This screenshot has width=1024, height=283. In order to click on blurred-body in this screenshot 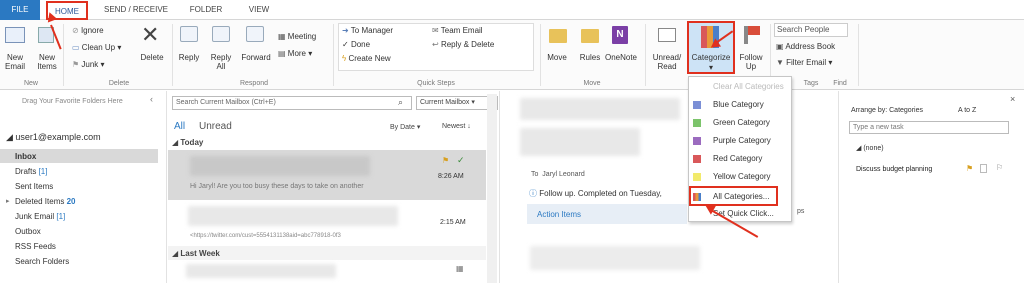, I will do `click(615, 258)`.